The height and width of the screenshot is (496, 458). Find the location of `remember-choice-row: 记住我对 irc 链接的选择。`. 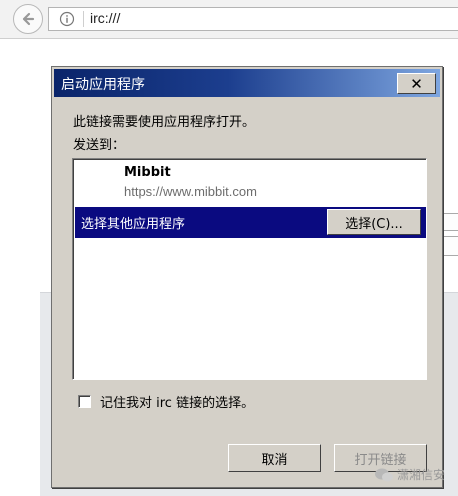

remember-choice-row: 记住我对 irc 链接的选择。 is located at coordinates (166, 401).